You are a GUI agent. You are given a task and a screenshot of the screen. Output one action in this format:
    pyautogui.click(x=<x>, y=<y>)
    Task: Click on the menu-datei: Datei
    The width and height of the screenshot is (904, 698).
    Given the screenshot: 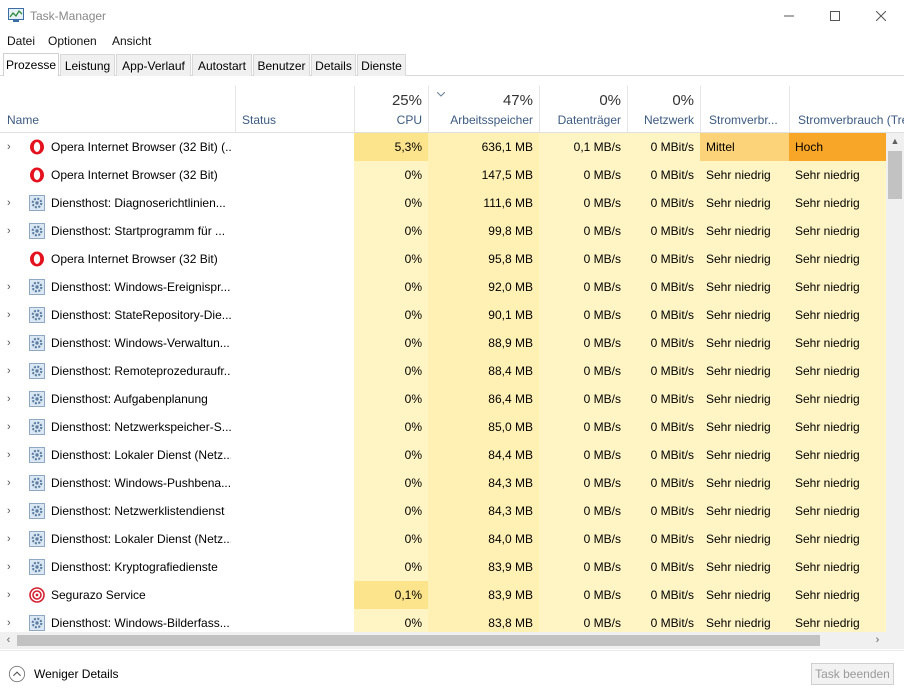 What is the action you would take?
    pyautogui.click(x=21, y=41)
    